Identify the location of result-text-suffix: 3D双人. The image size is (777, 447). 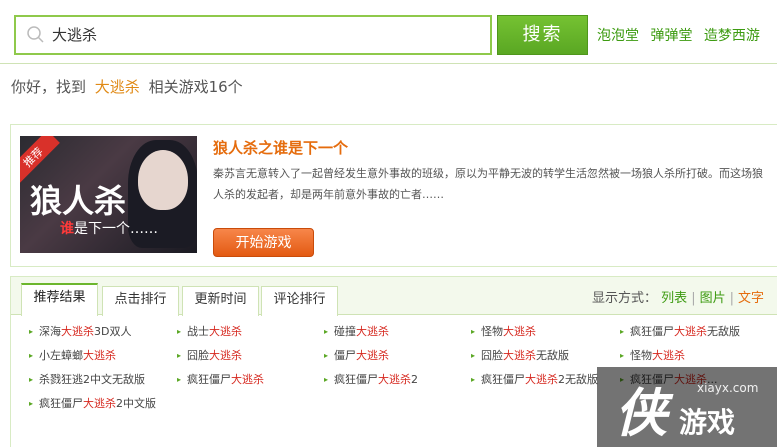
(113, 331).